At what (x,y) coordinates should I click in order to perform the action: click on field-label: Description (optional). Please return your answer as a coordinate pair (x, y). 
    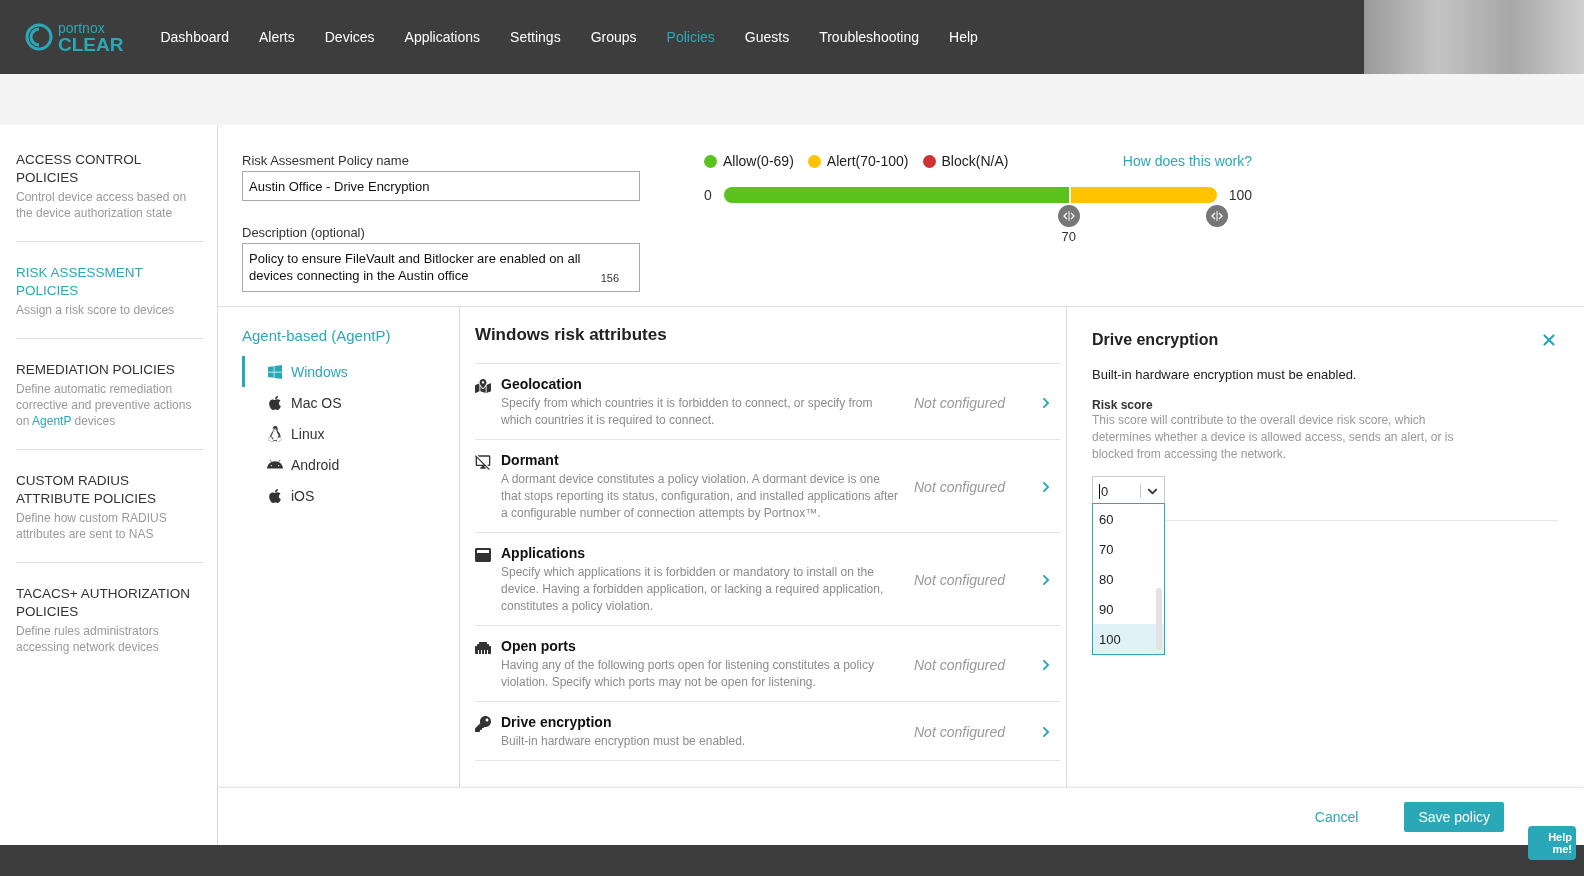
    Looking at the image, I should click on (304, 232).